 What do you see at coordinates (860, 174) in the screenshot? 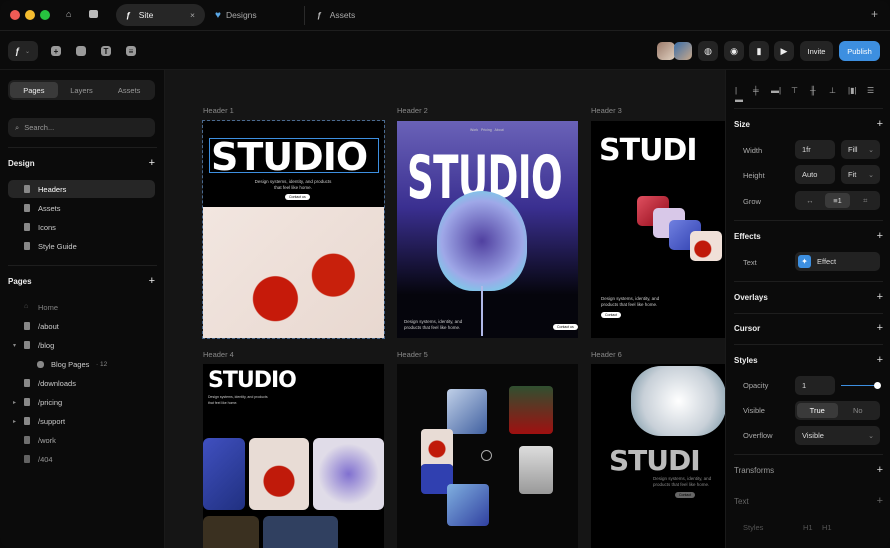
I see `height-mode-select: Fit ⌄` at bounding box center [860, 174].